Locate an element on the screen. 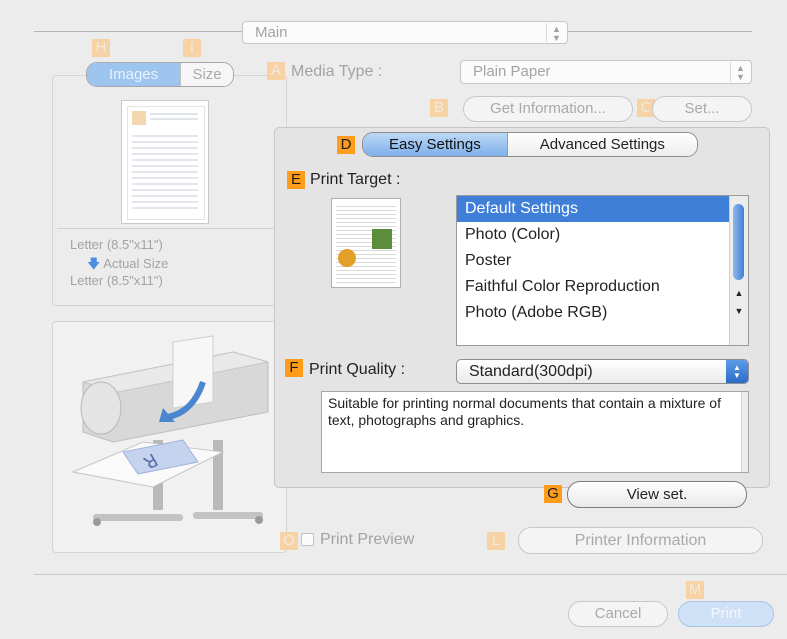 Image resolution: width=787 pixels, height=639 pixels. list-item-photo-color: Photo (Color) is located at coordinates (602, 235).